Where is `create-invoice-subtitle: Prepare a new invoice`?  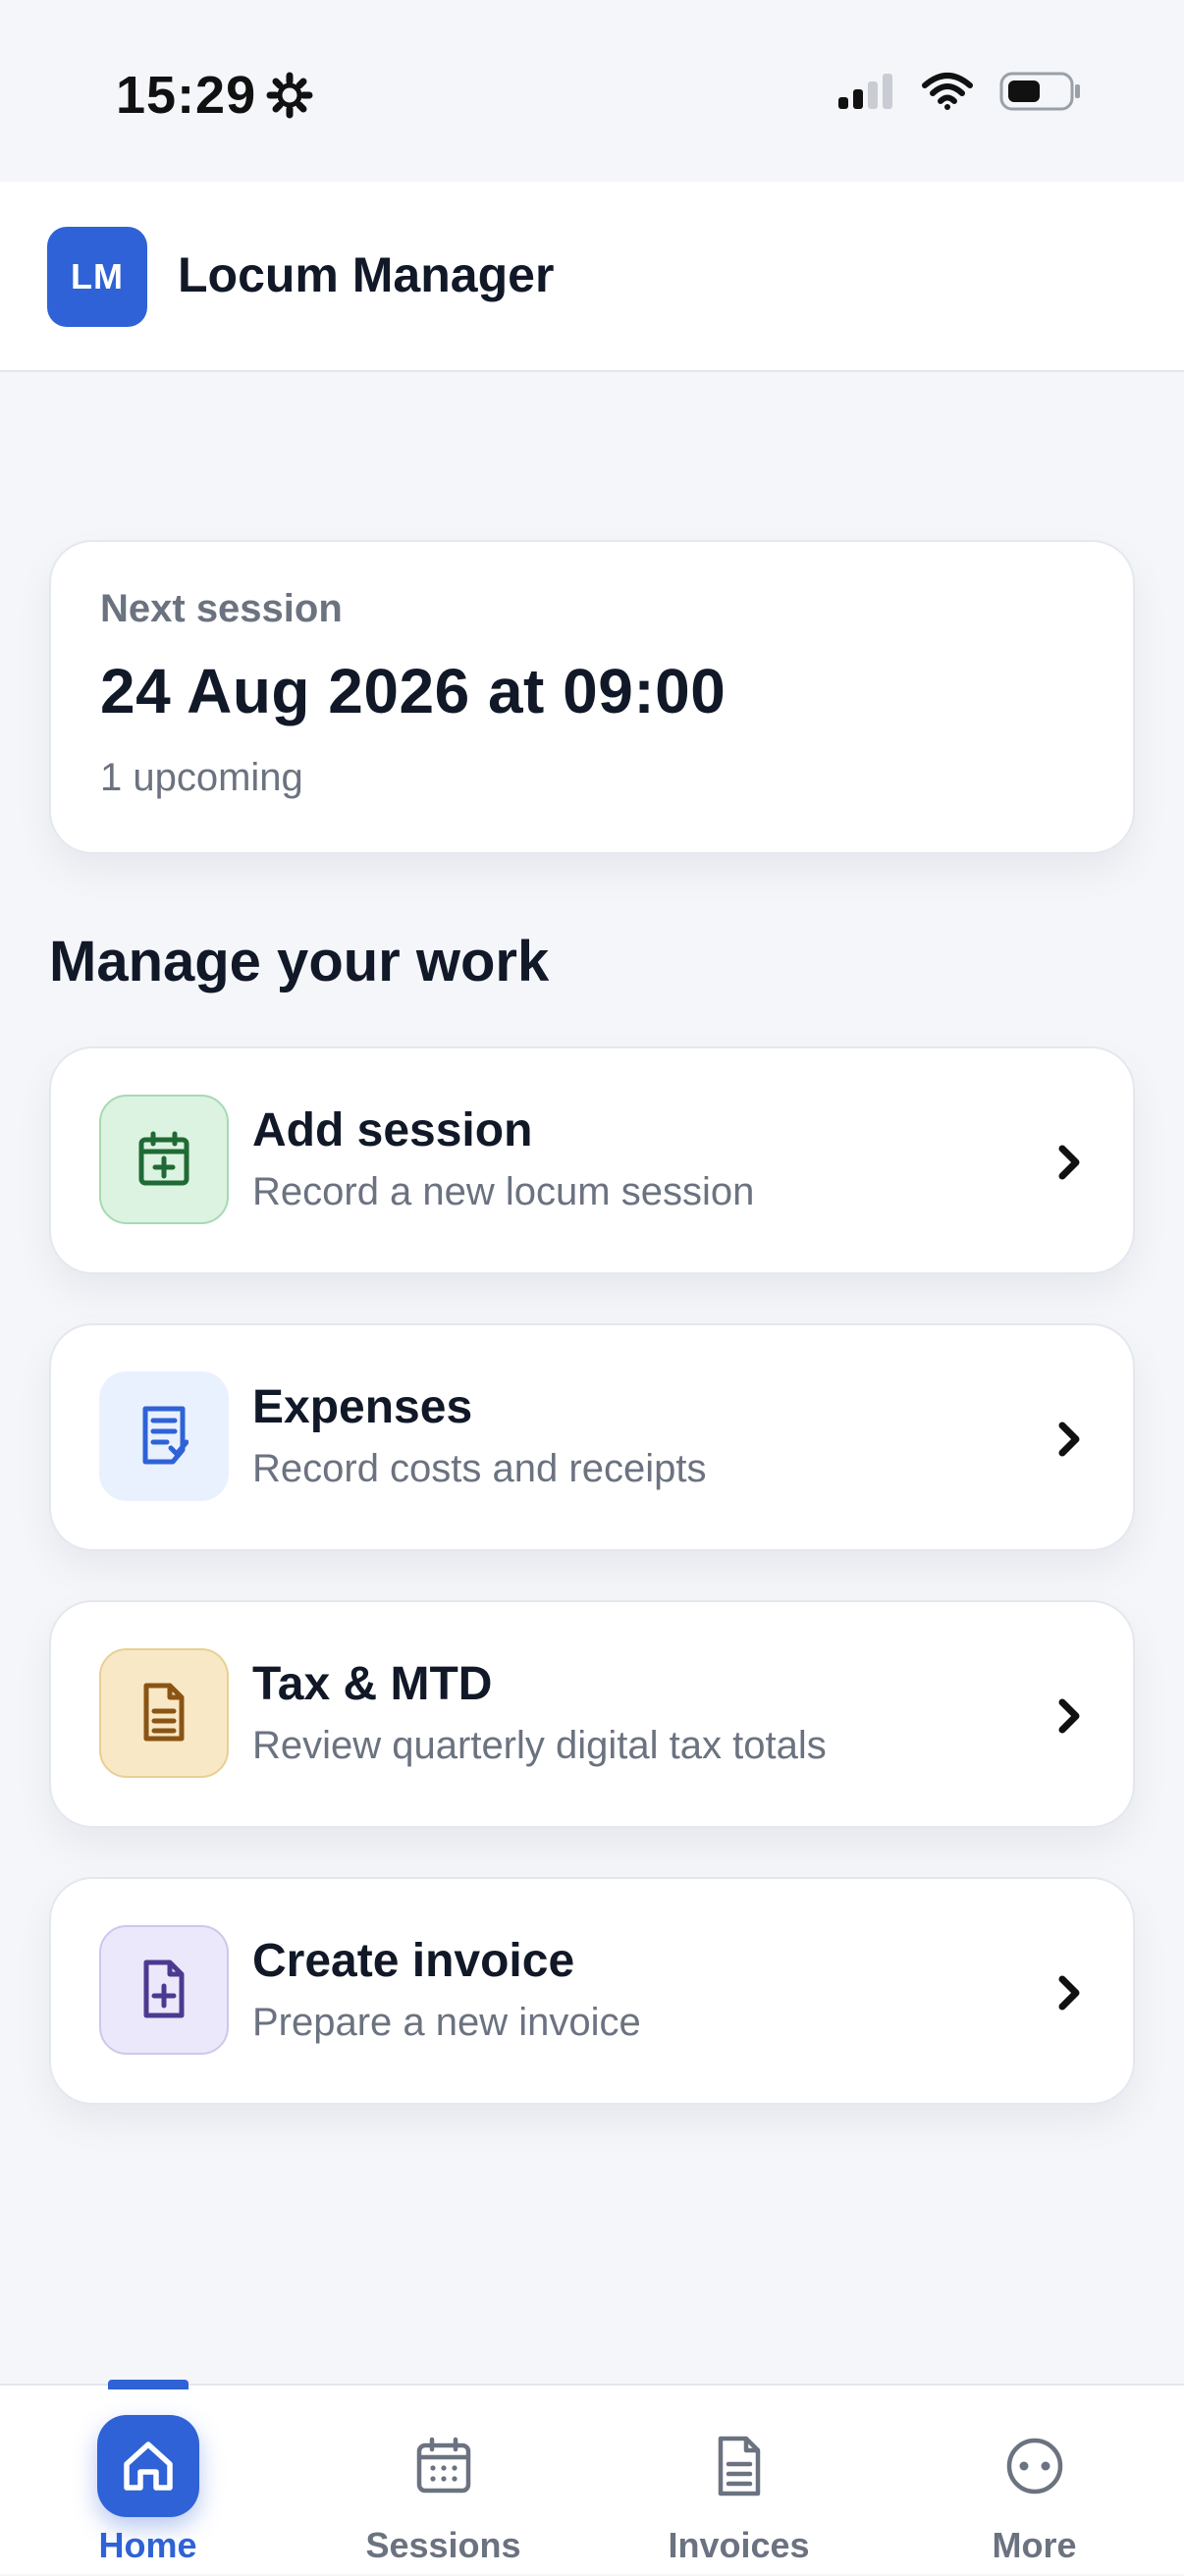
create-invoice-subtitle: Prepare a new invoice is located at coordinates (446, 2022).